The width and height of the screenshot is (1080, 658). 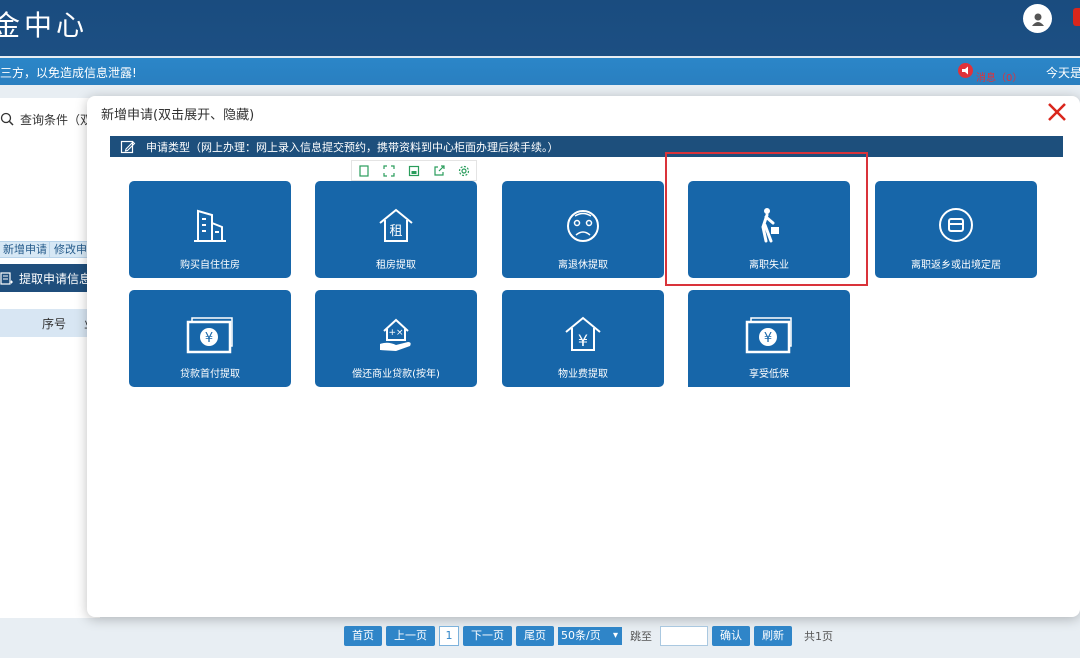 What do you see at coordinates (583, 374) in the screenshot?
I see `tile-label: 物业费提取` at bounding box center [583, 374].